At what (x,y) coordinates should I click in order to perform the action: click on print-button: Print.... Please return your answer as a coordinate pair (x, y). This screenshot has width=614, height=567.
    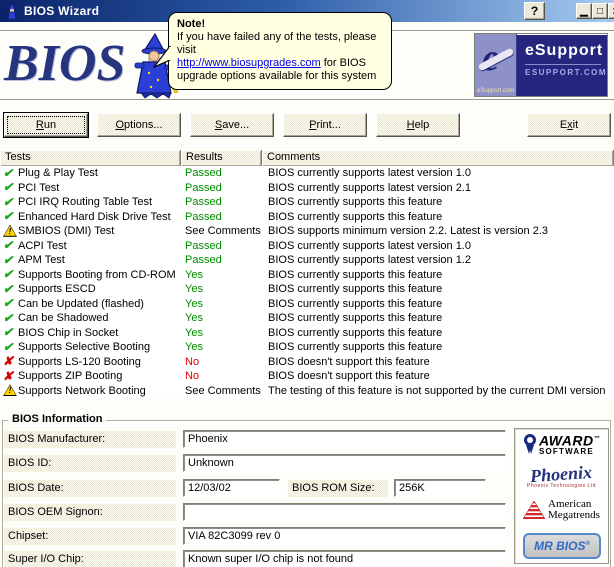
    Looking at the image, I should click on (325, 125).